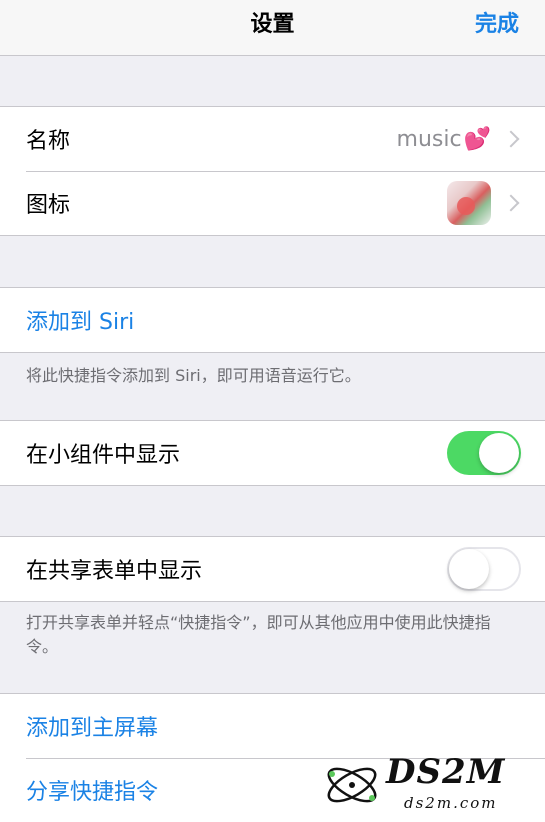 This screenshot has height=822, width=545. I want to click on share-sheet-toggle, so click(484, 569).